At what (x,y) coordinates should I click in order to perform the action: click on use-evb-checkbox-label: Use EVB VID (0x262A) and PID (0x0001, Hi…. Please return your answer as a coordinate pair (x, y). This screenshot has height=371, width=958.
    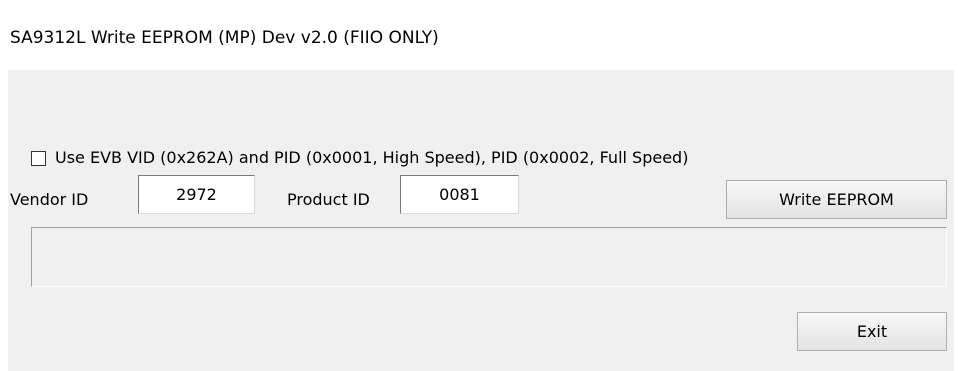
    Looking at the image, I should click on (371, 157).